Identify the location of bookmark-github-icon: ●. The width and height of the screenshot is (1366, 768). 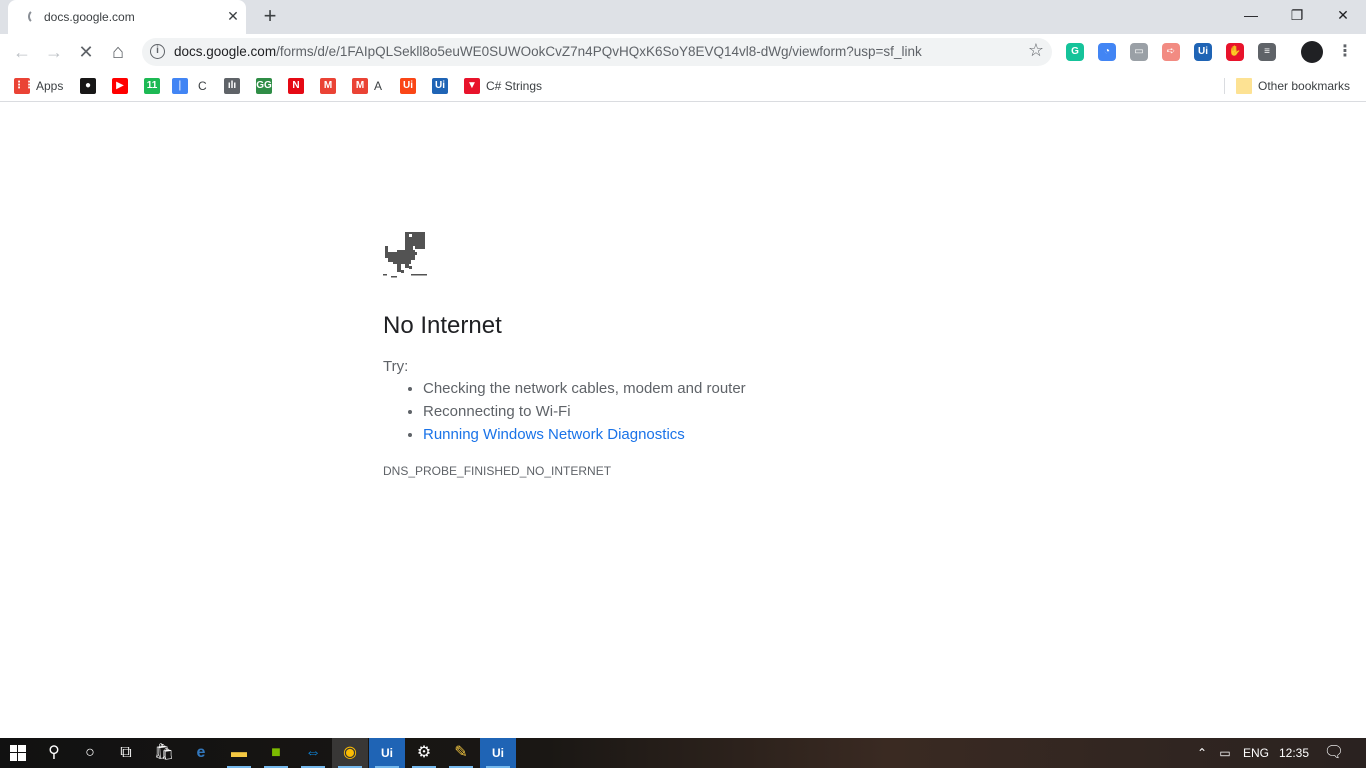
(88, 86).